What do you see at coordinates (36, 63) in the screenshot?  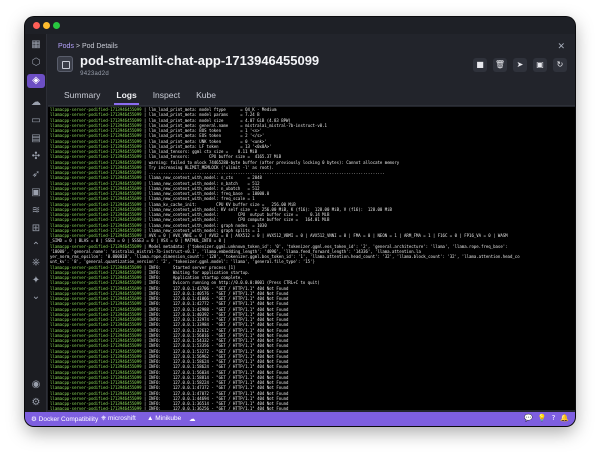 I see `cube-icon: ⬡` at bounding box center [36, 63].